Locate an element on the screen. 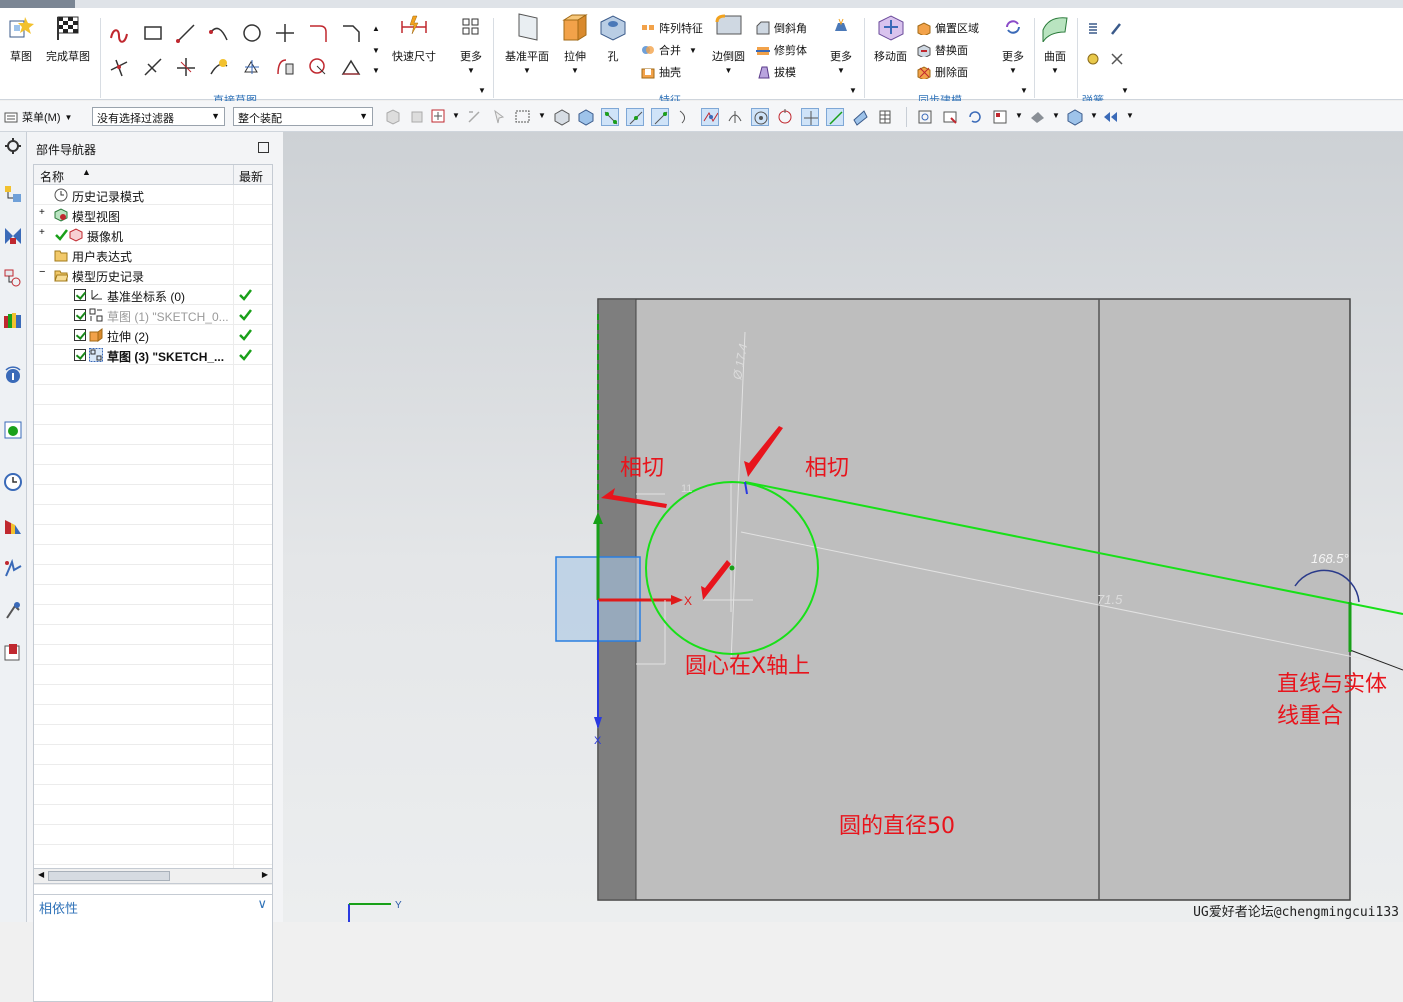 This screenshot has height=1002, width=1403. palette-icon is located at coordinates (13, 526).